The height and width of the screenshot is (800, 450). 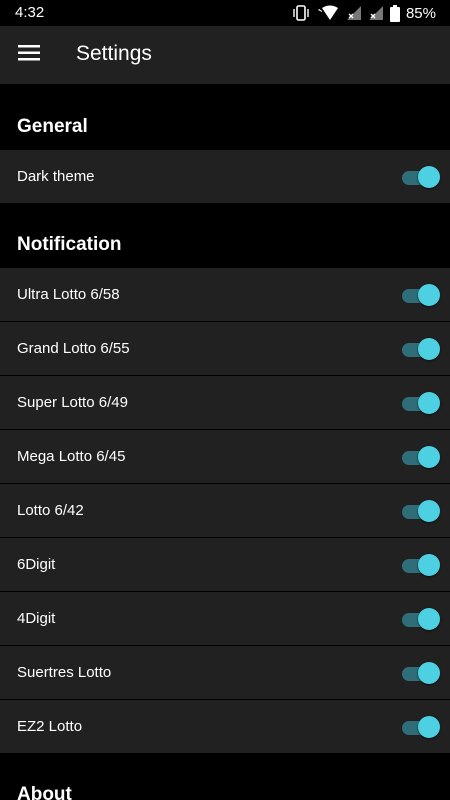 What do you see at coordinates (421, 565) in the screenshot?
I see `6digit-toggle` at bounding box center [421, 565].